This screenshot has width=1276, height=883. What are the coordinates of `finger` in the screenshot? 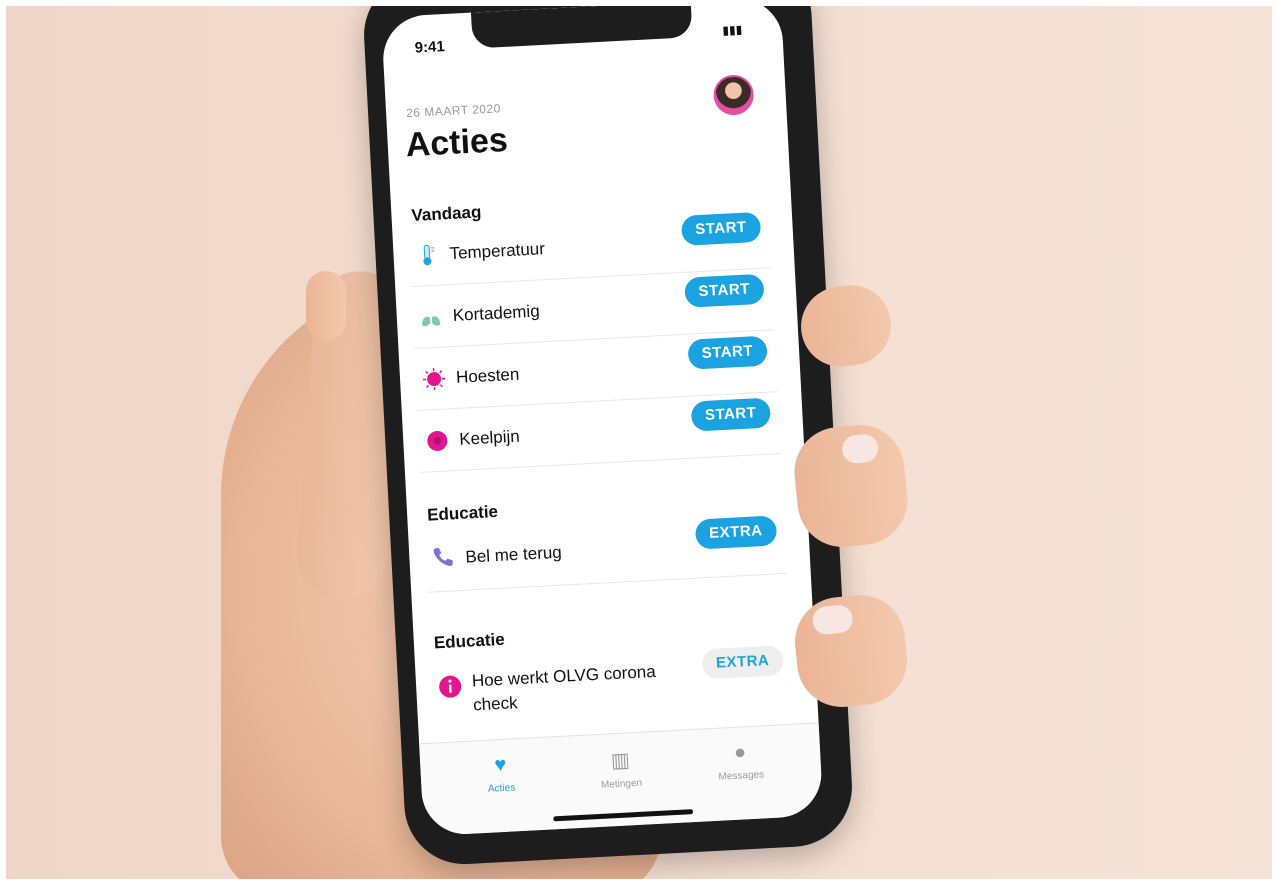 It's located at (851, 486).